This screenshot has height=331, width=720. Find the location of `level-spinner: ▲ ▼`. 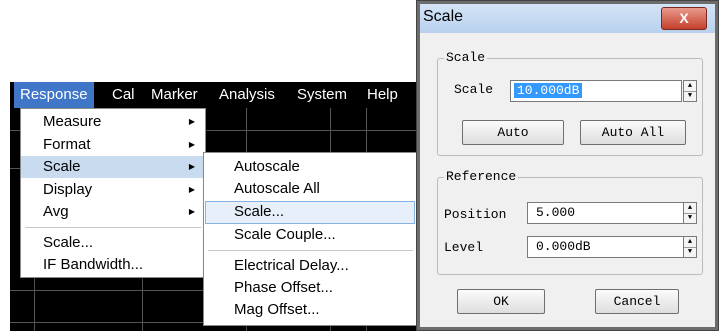

level-spinner: ▲ ▼ is located at coordinates (690, 247).